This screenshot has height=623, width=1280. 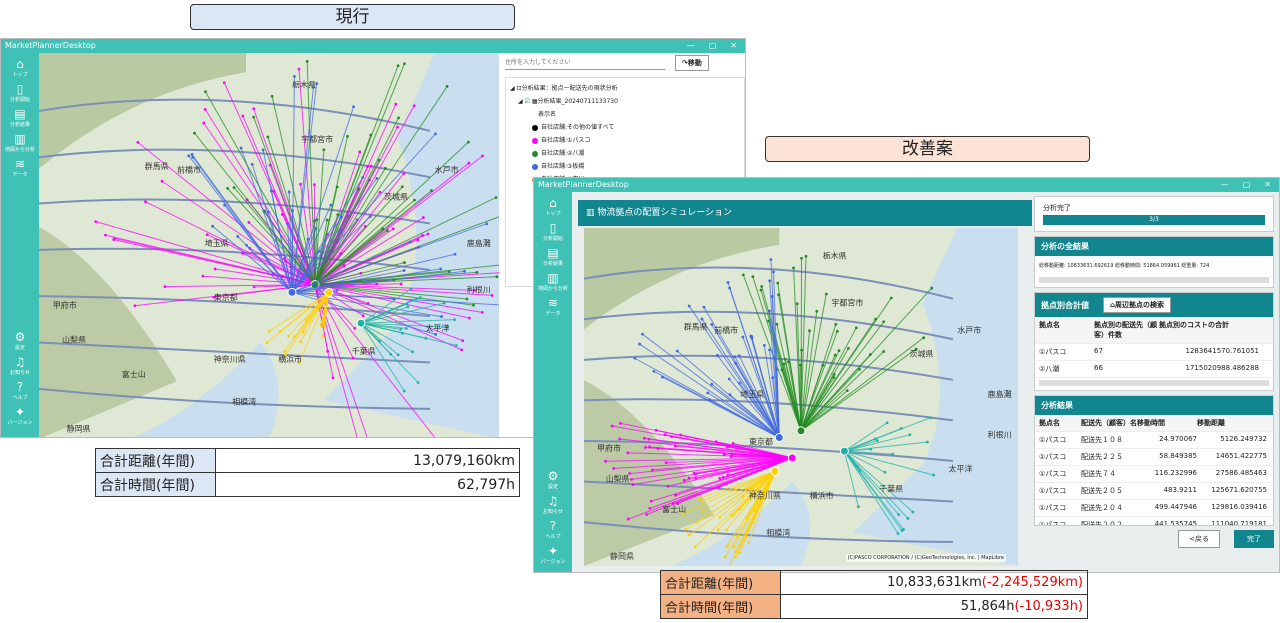 What do you see at coordinates (1232, 423) in the screenshot?
I see `column-header: 移動距離` at bounding box center [1232, 423].